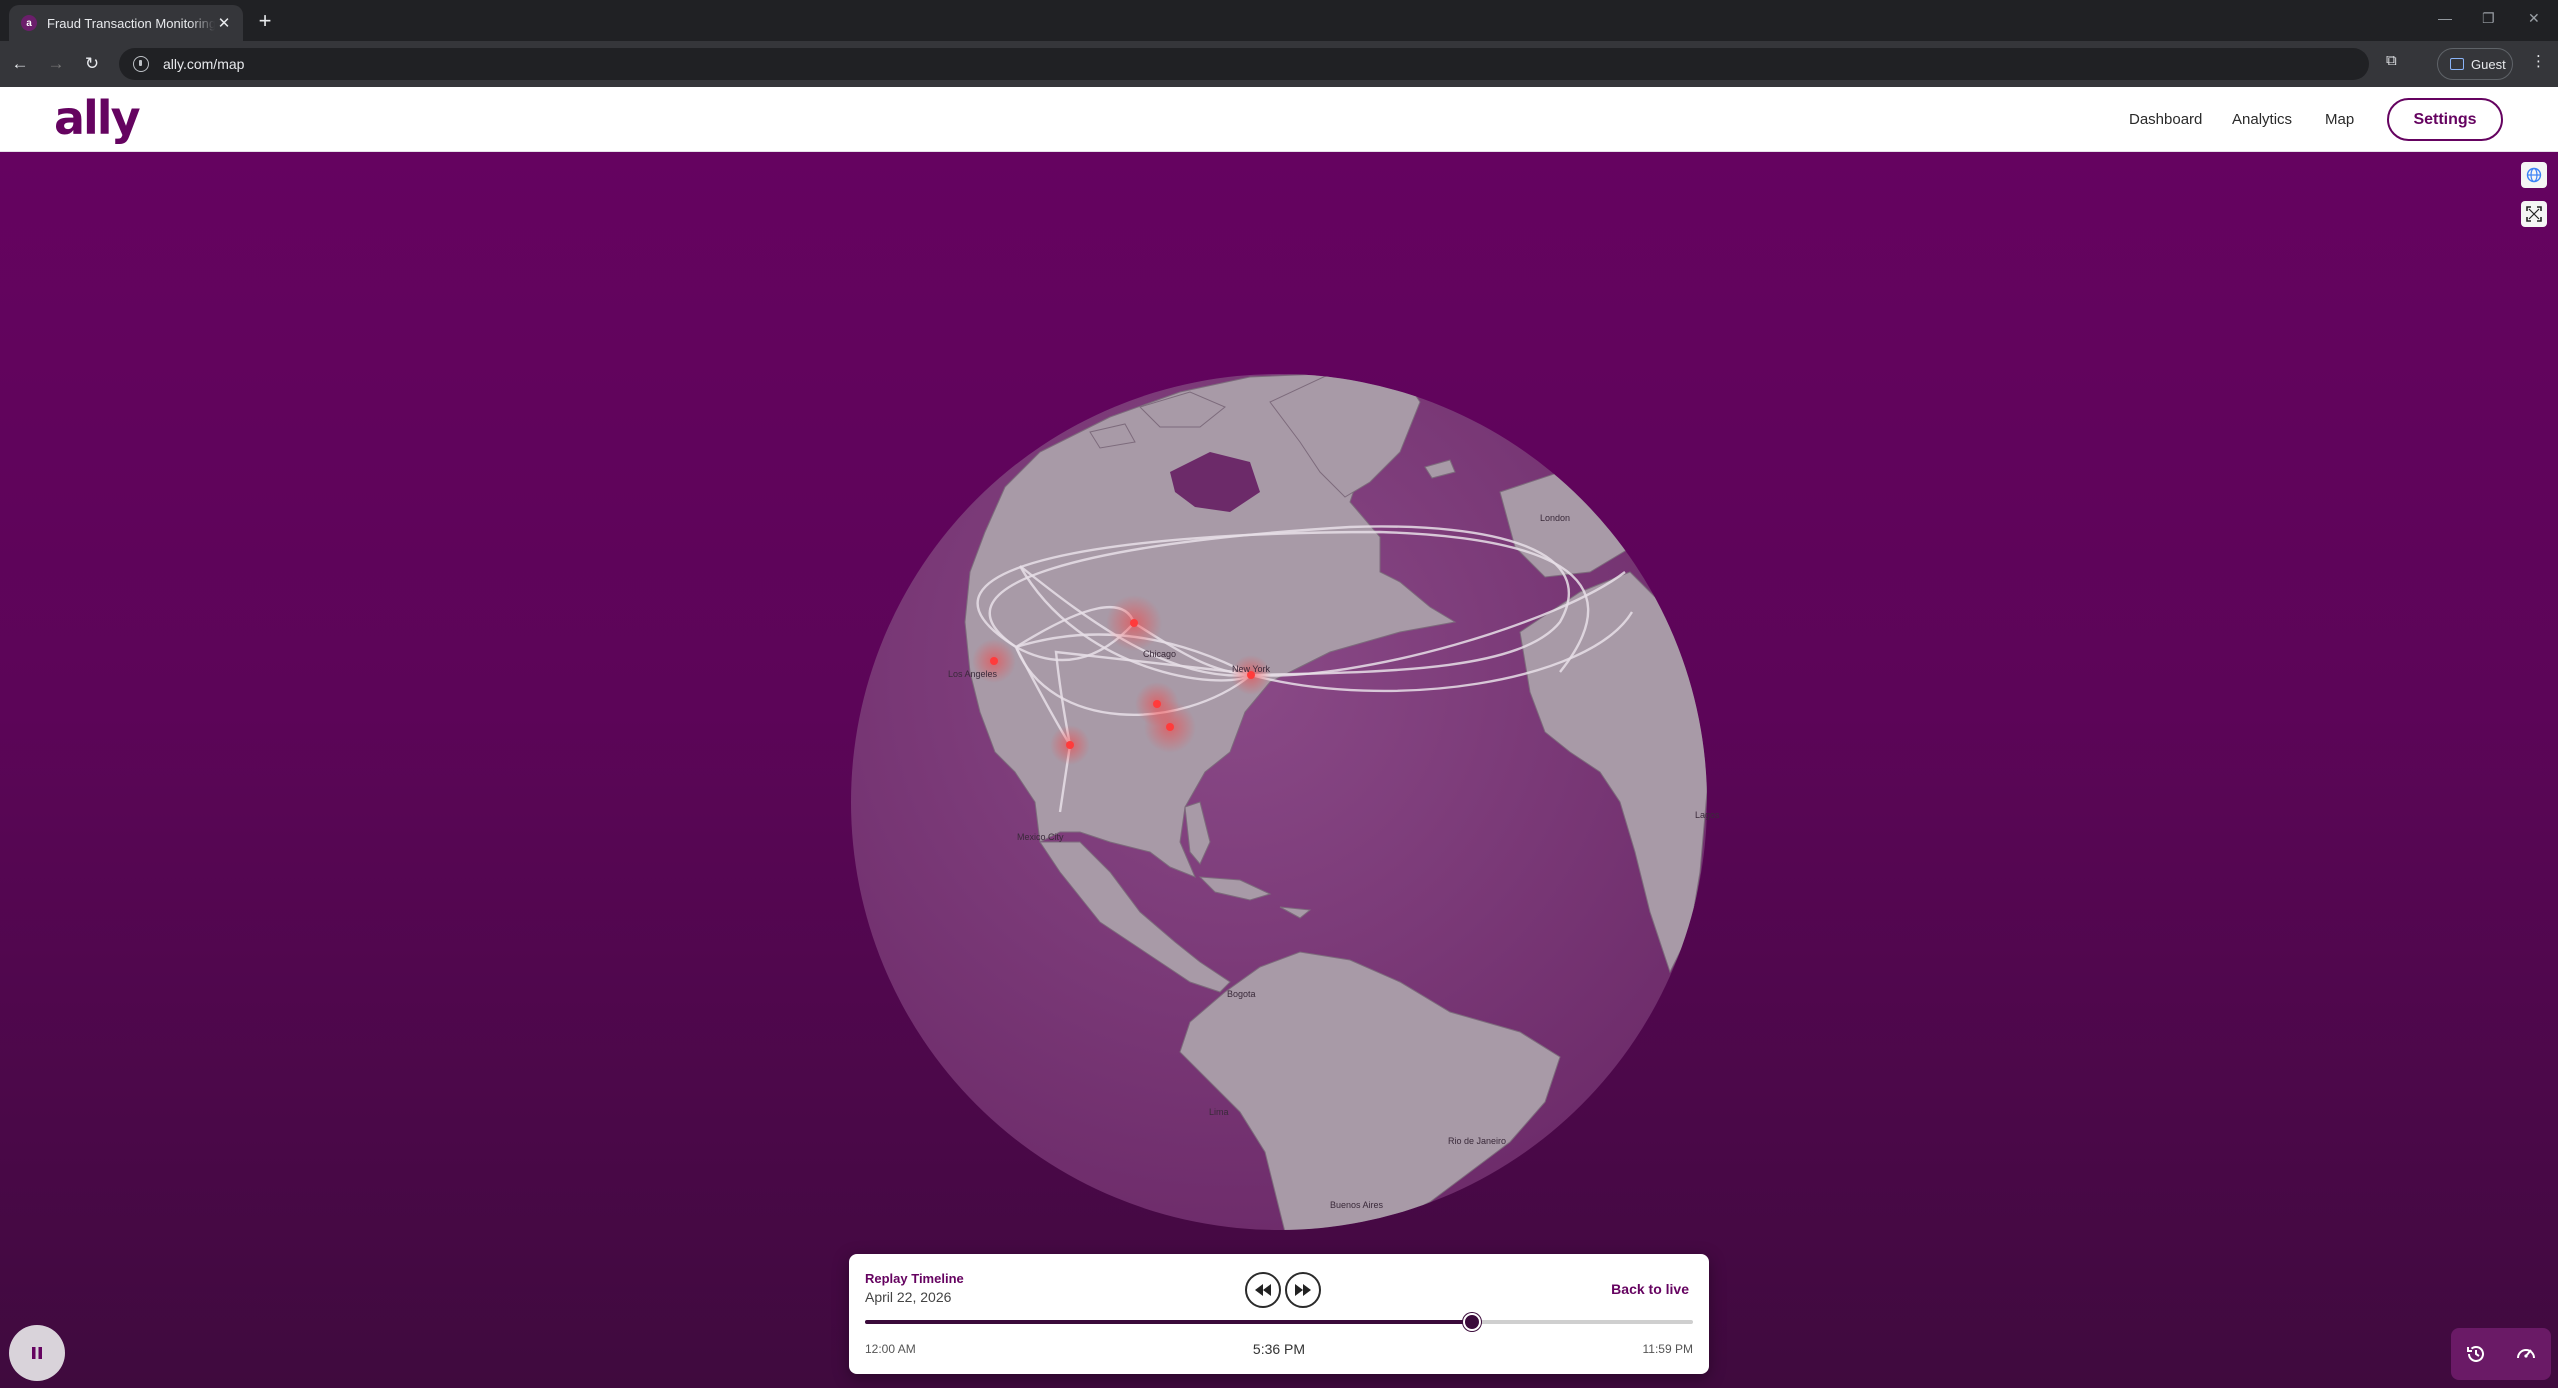 The width and height of the screenshot is (2558, 1388). Describe the element at coordinates (92, 64) in the screenshot. I see `reload-icon: ↻` at that location.